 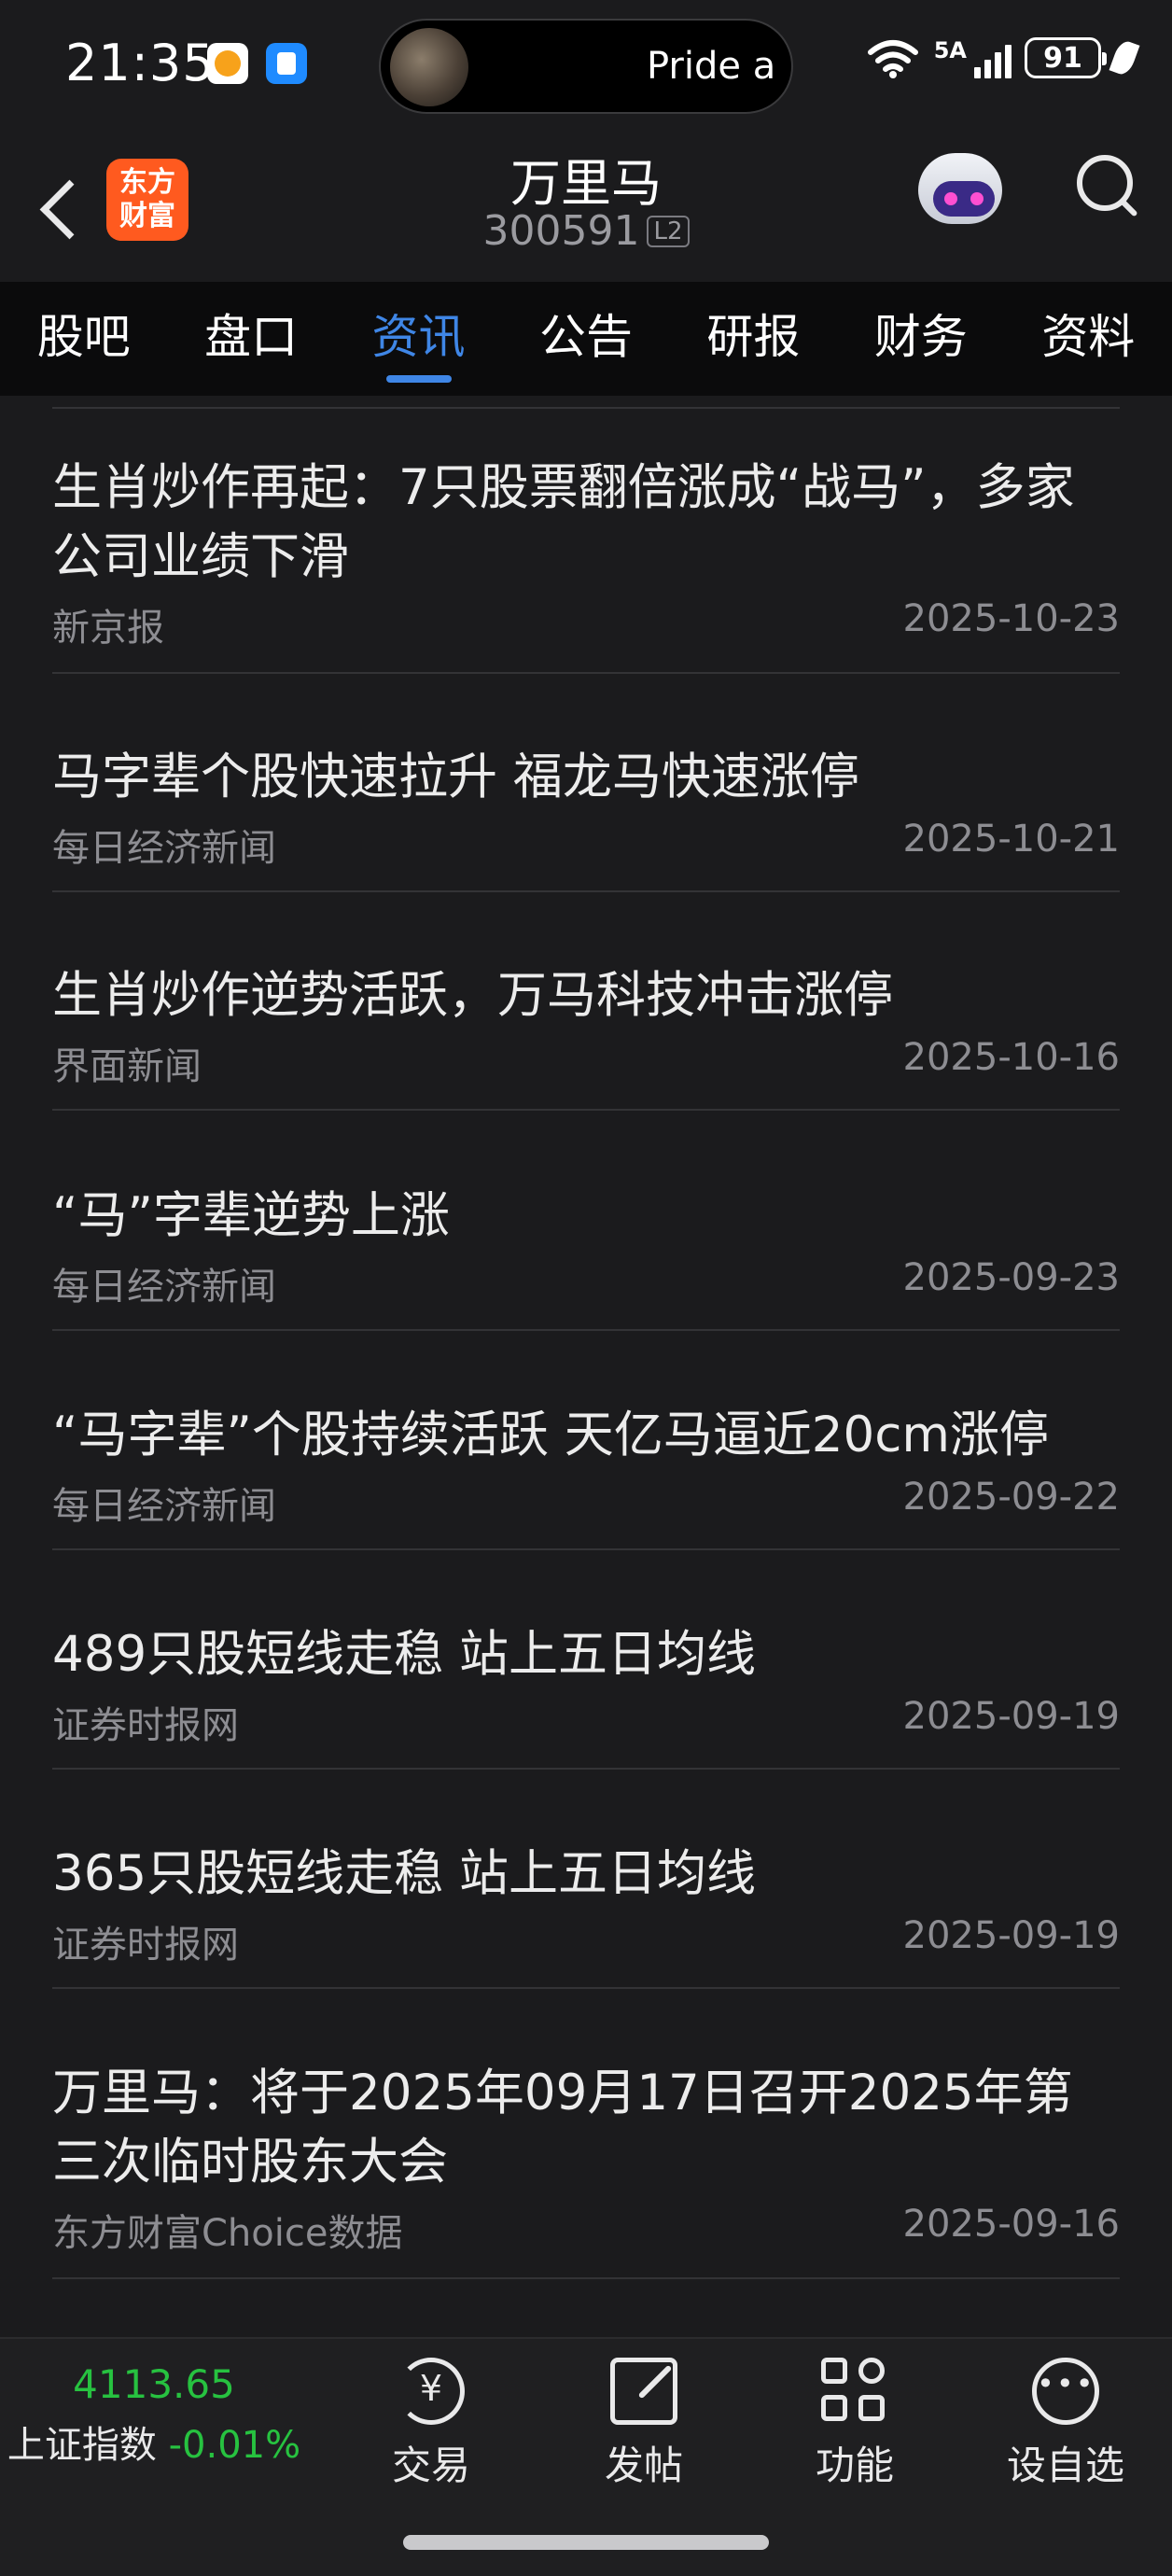 What do you see at coordinates (1011, 1277) in the screenshot?
I see `news-date: 2025-09-23` at bounding box center [1011, 1277].